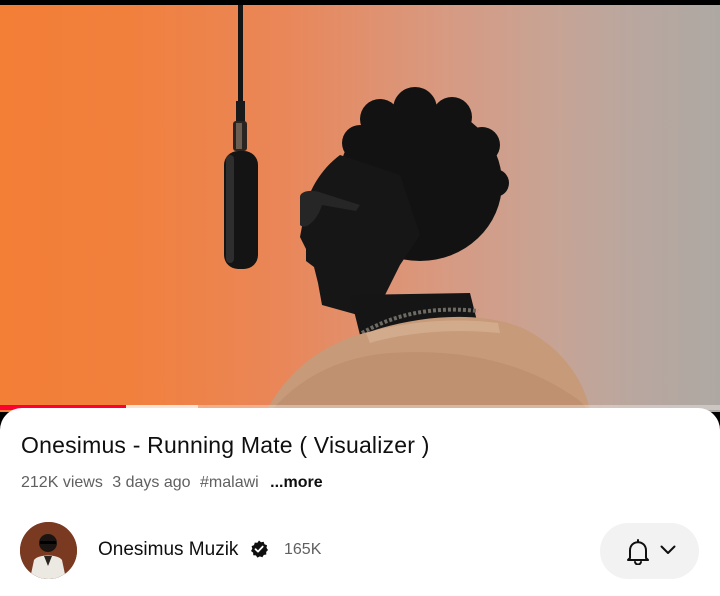  I want to click on channel-name: Onesimus Muzik, so click(168, 550).